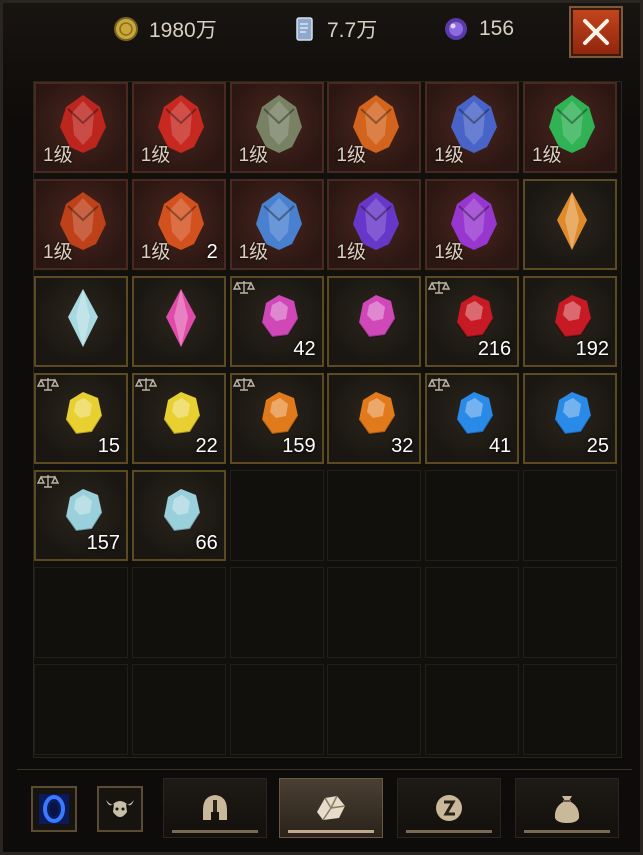  Describe the element at coordinates (570, 321) in the screenshot. I see `inventory-slot: 192` at that location.